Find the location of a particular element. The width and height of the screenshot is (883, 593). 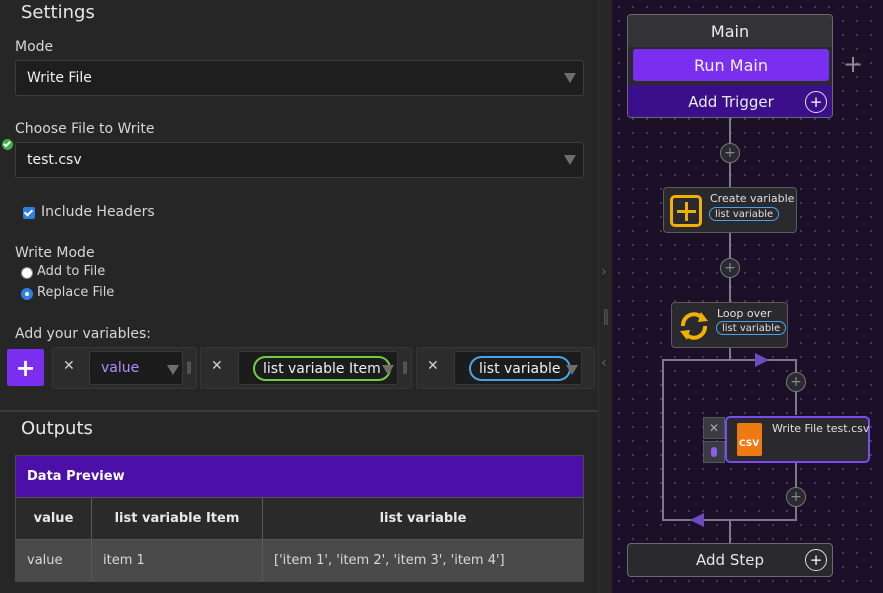

file-select: test.csv is located at coordinates (299, 160).